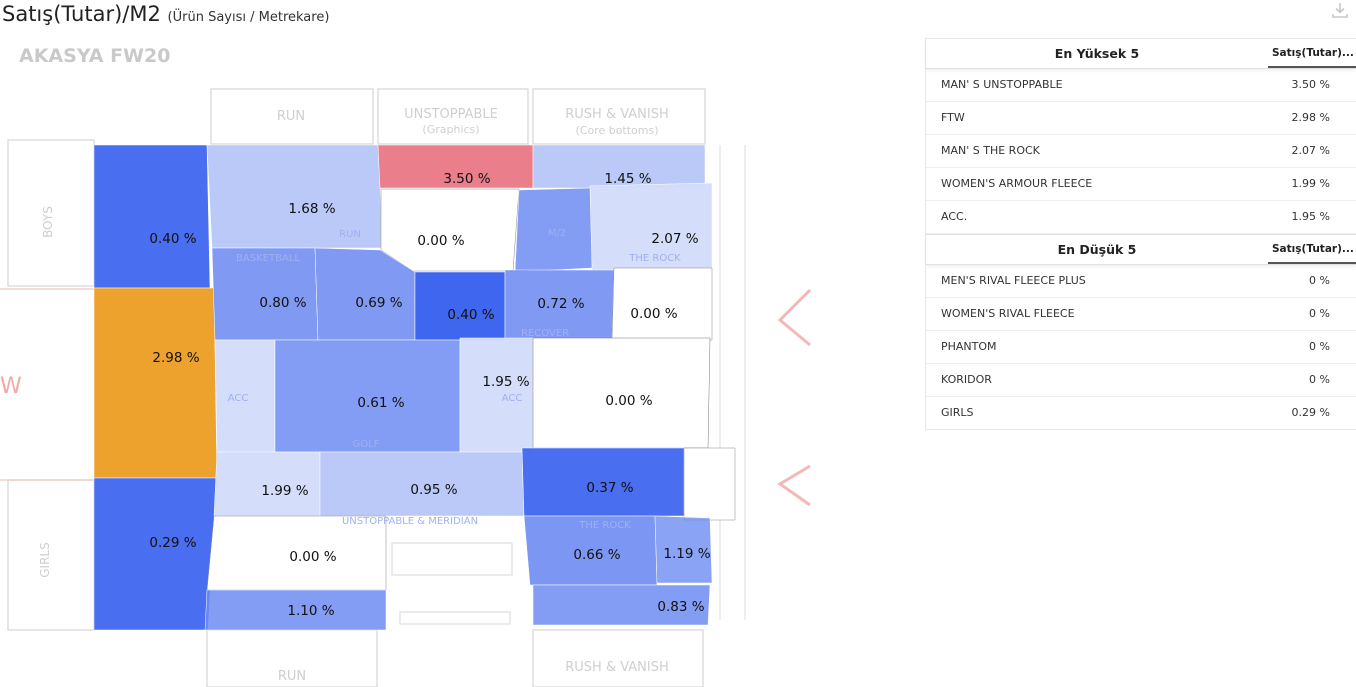 The height and width of the screenshot is (687, 1356). I want to click on rush-bottom-label: RUSH & VANISH, so click(617, 667).